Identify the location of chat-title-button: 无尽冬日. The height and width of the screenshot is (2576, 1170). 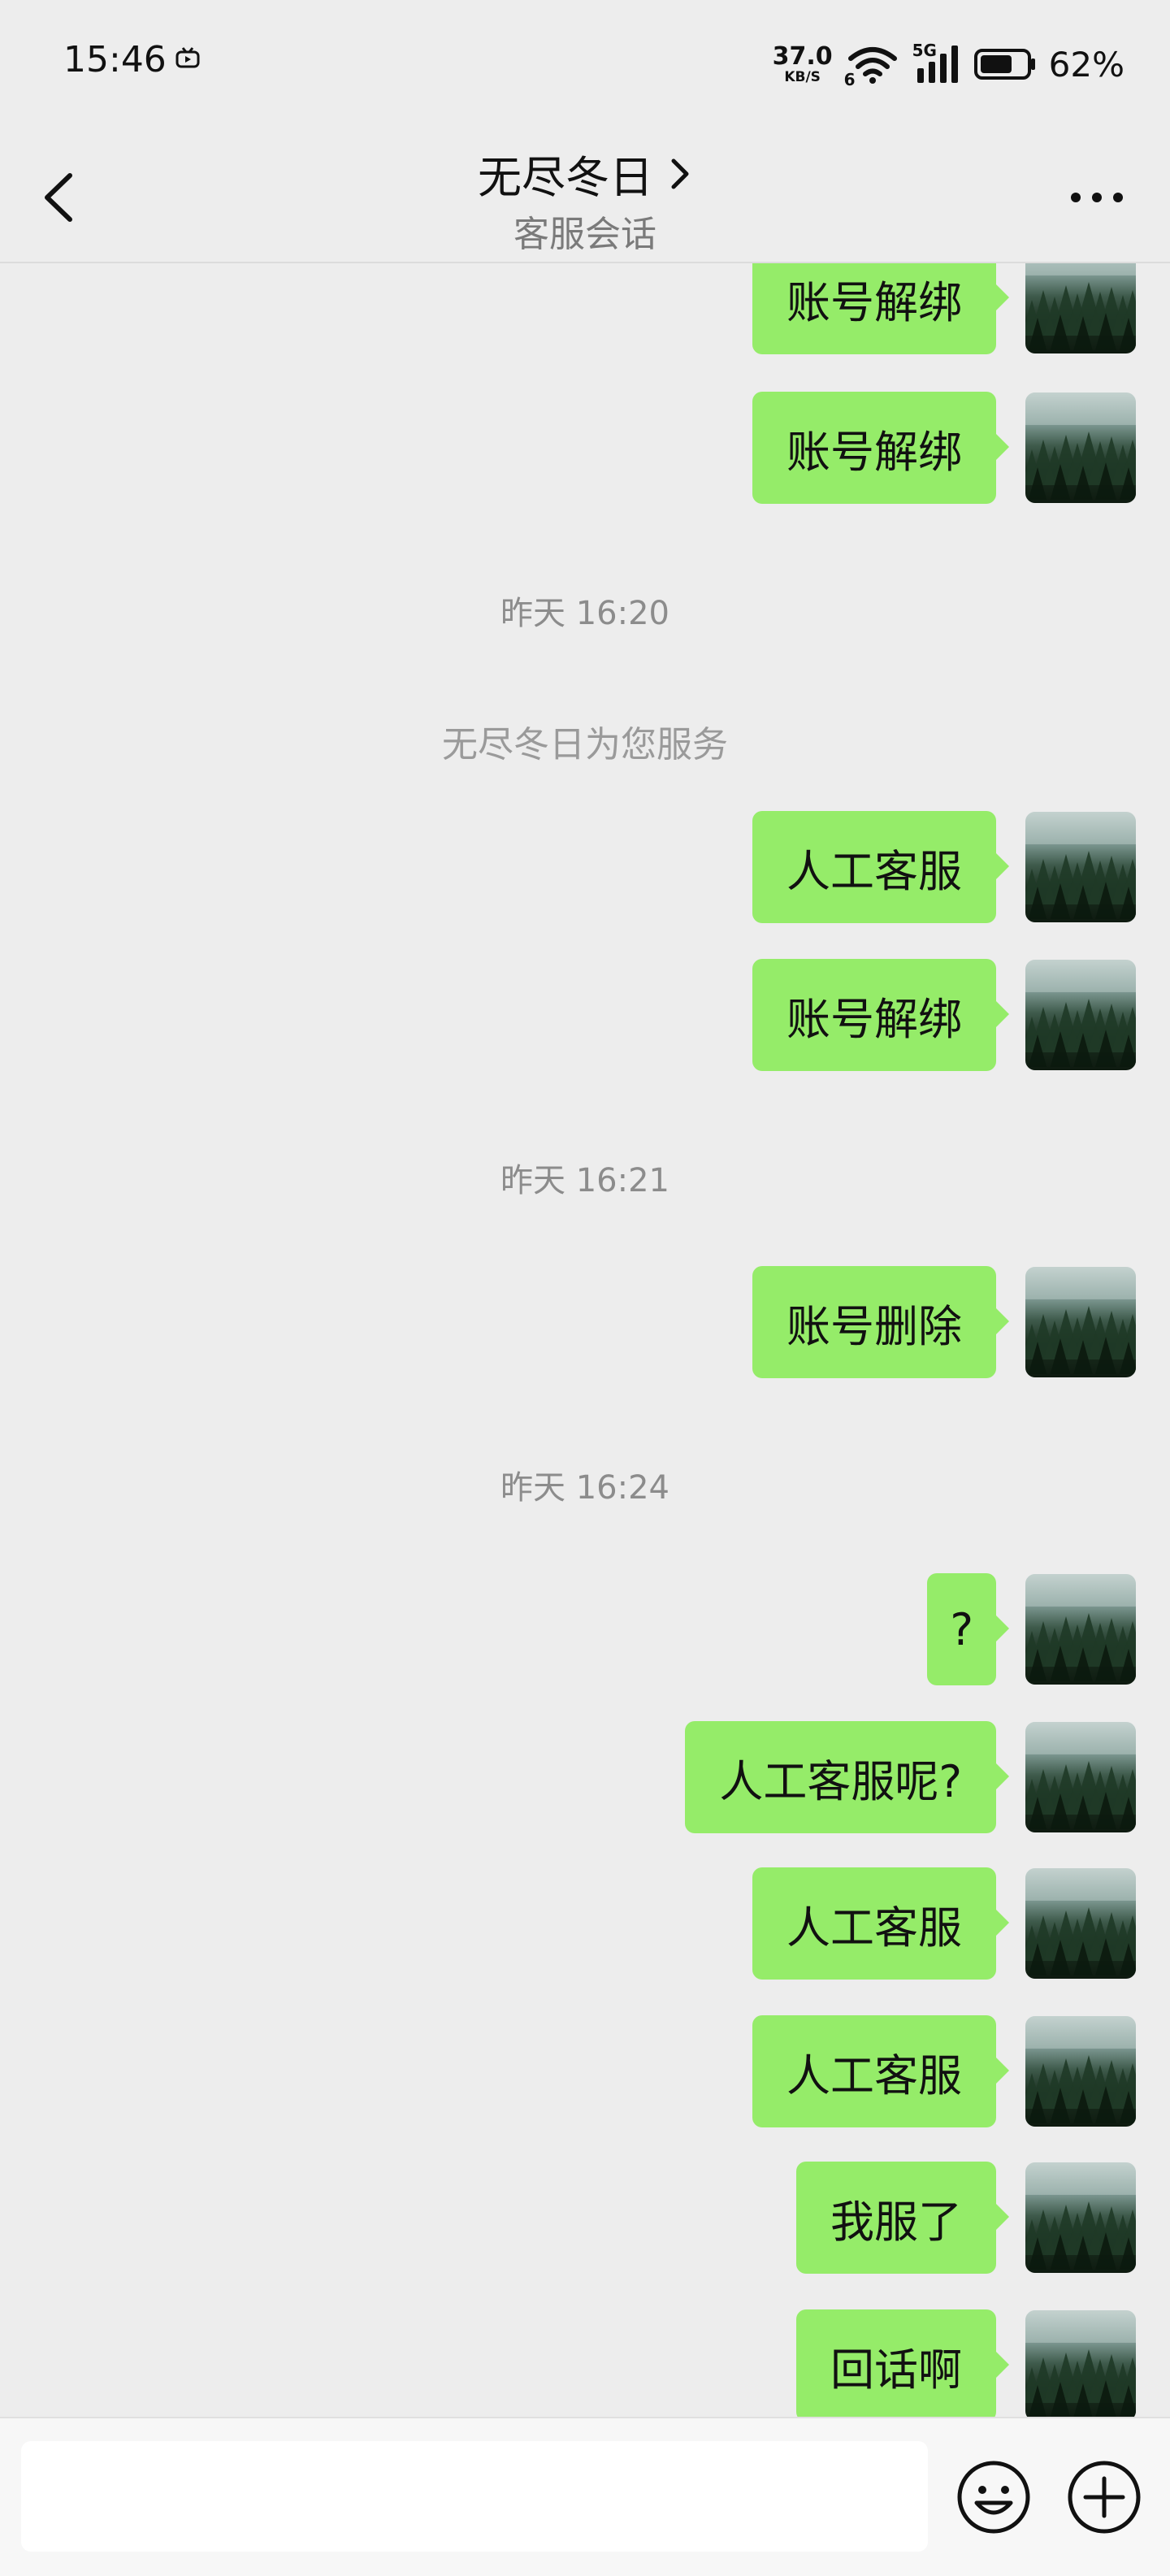
(585, 173).